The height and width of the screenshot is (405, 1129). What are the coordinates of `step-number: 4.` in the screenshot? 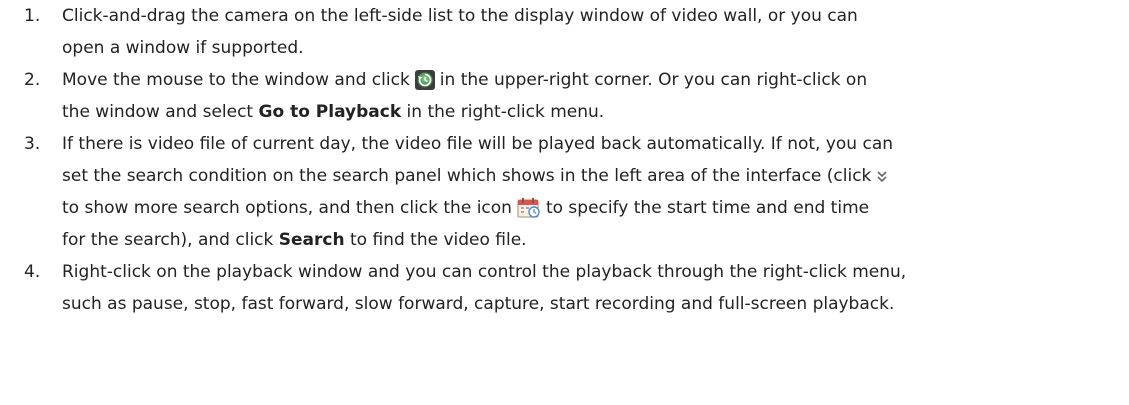 It's located at (32, 272).